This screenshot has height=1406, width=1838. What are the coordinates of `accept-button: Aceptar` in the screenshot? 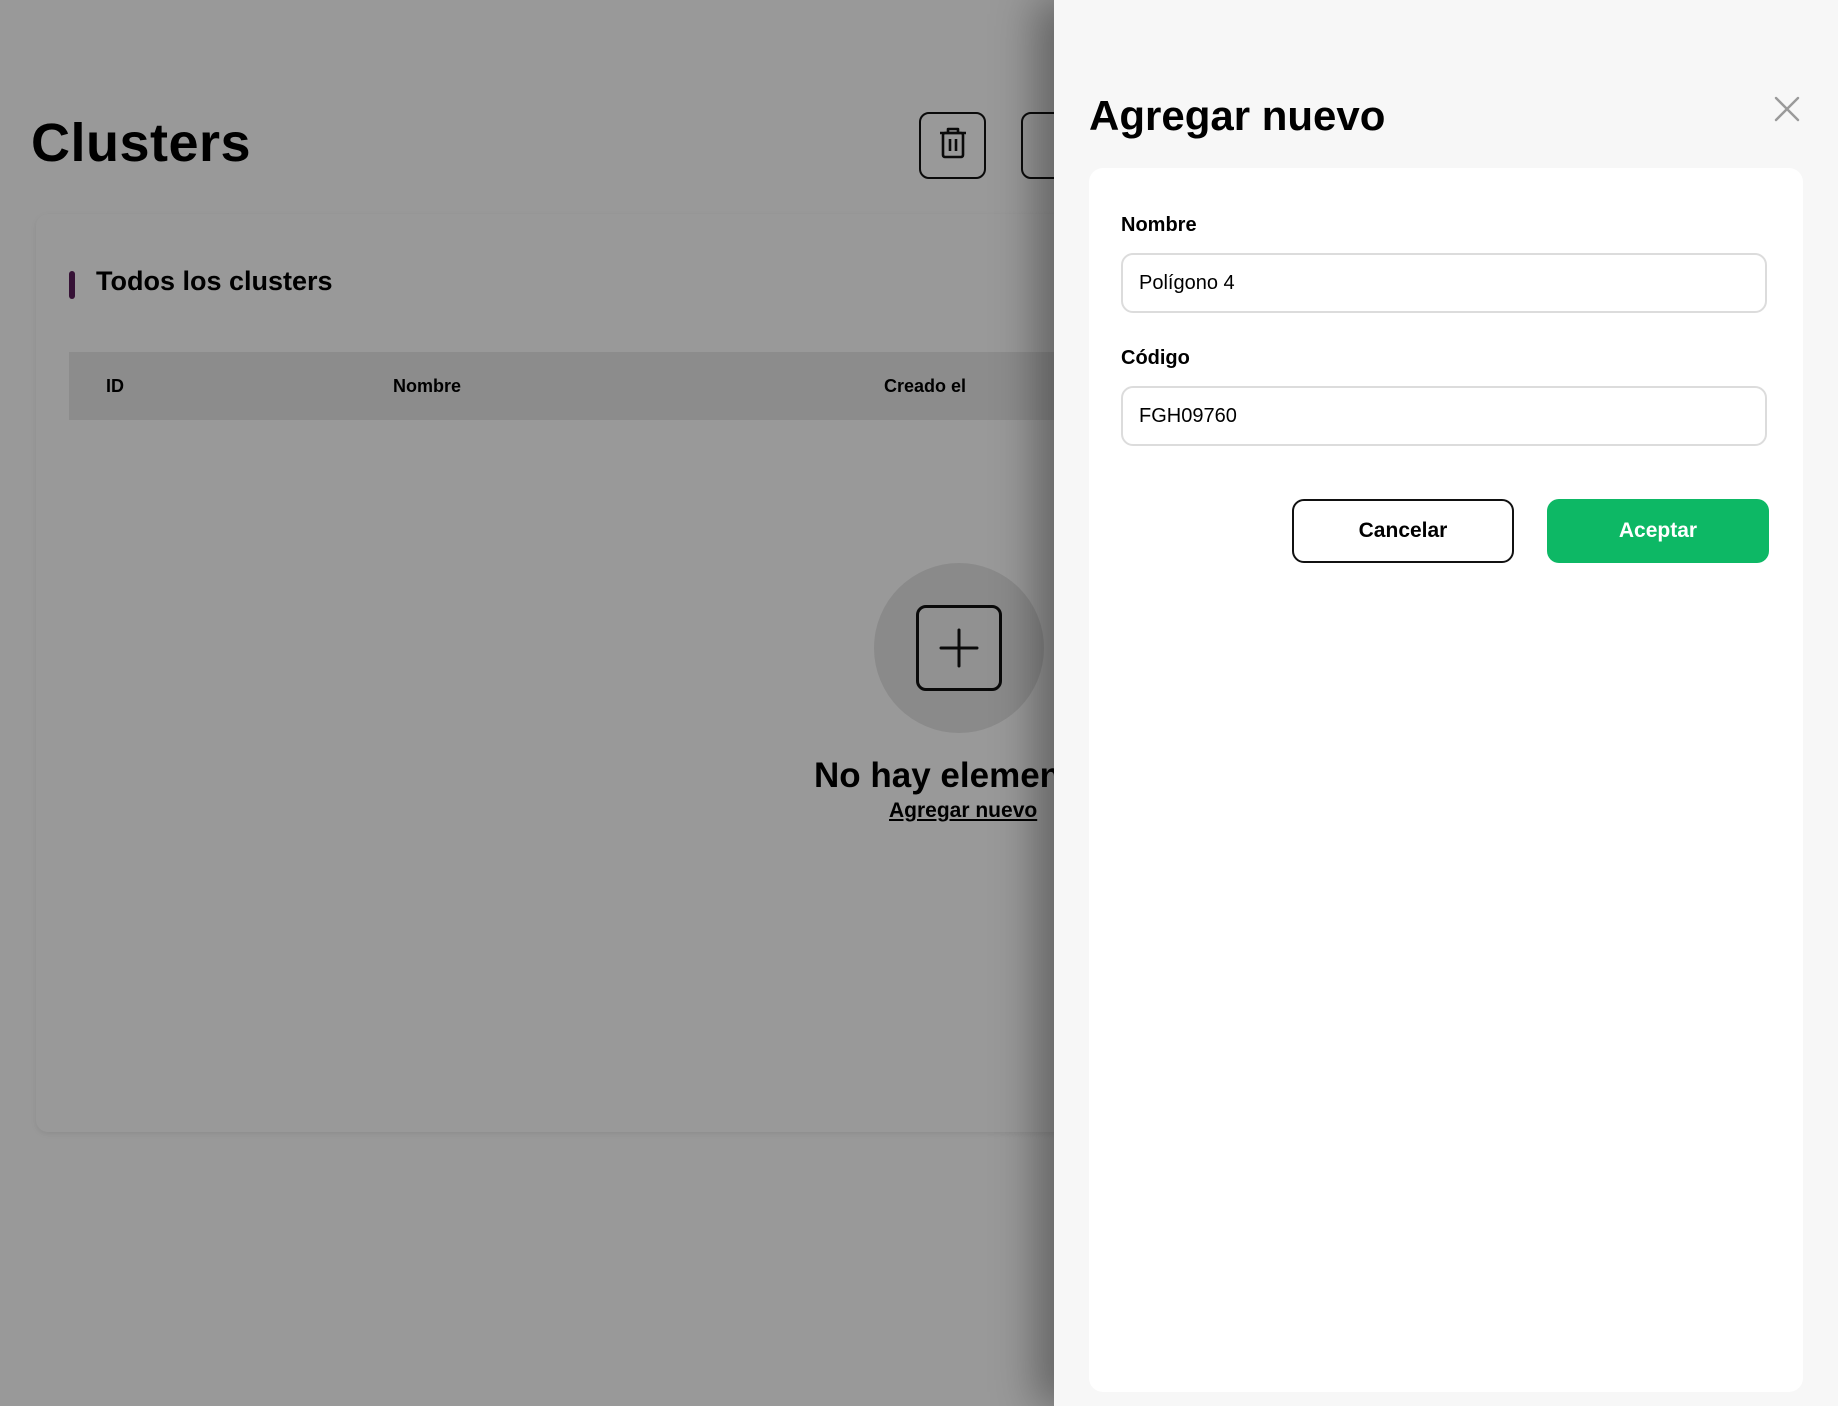 It's located at (1658, 531).